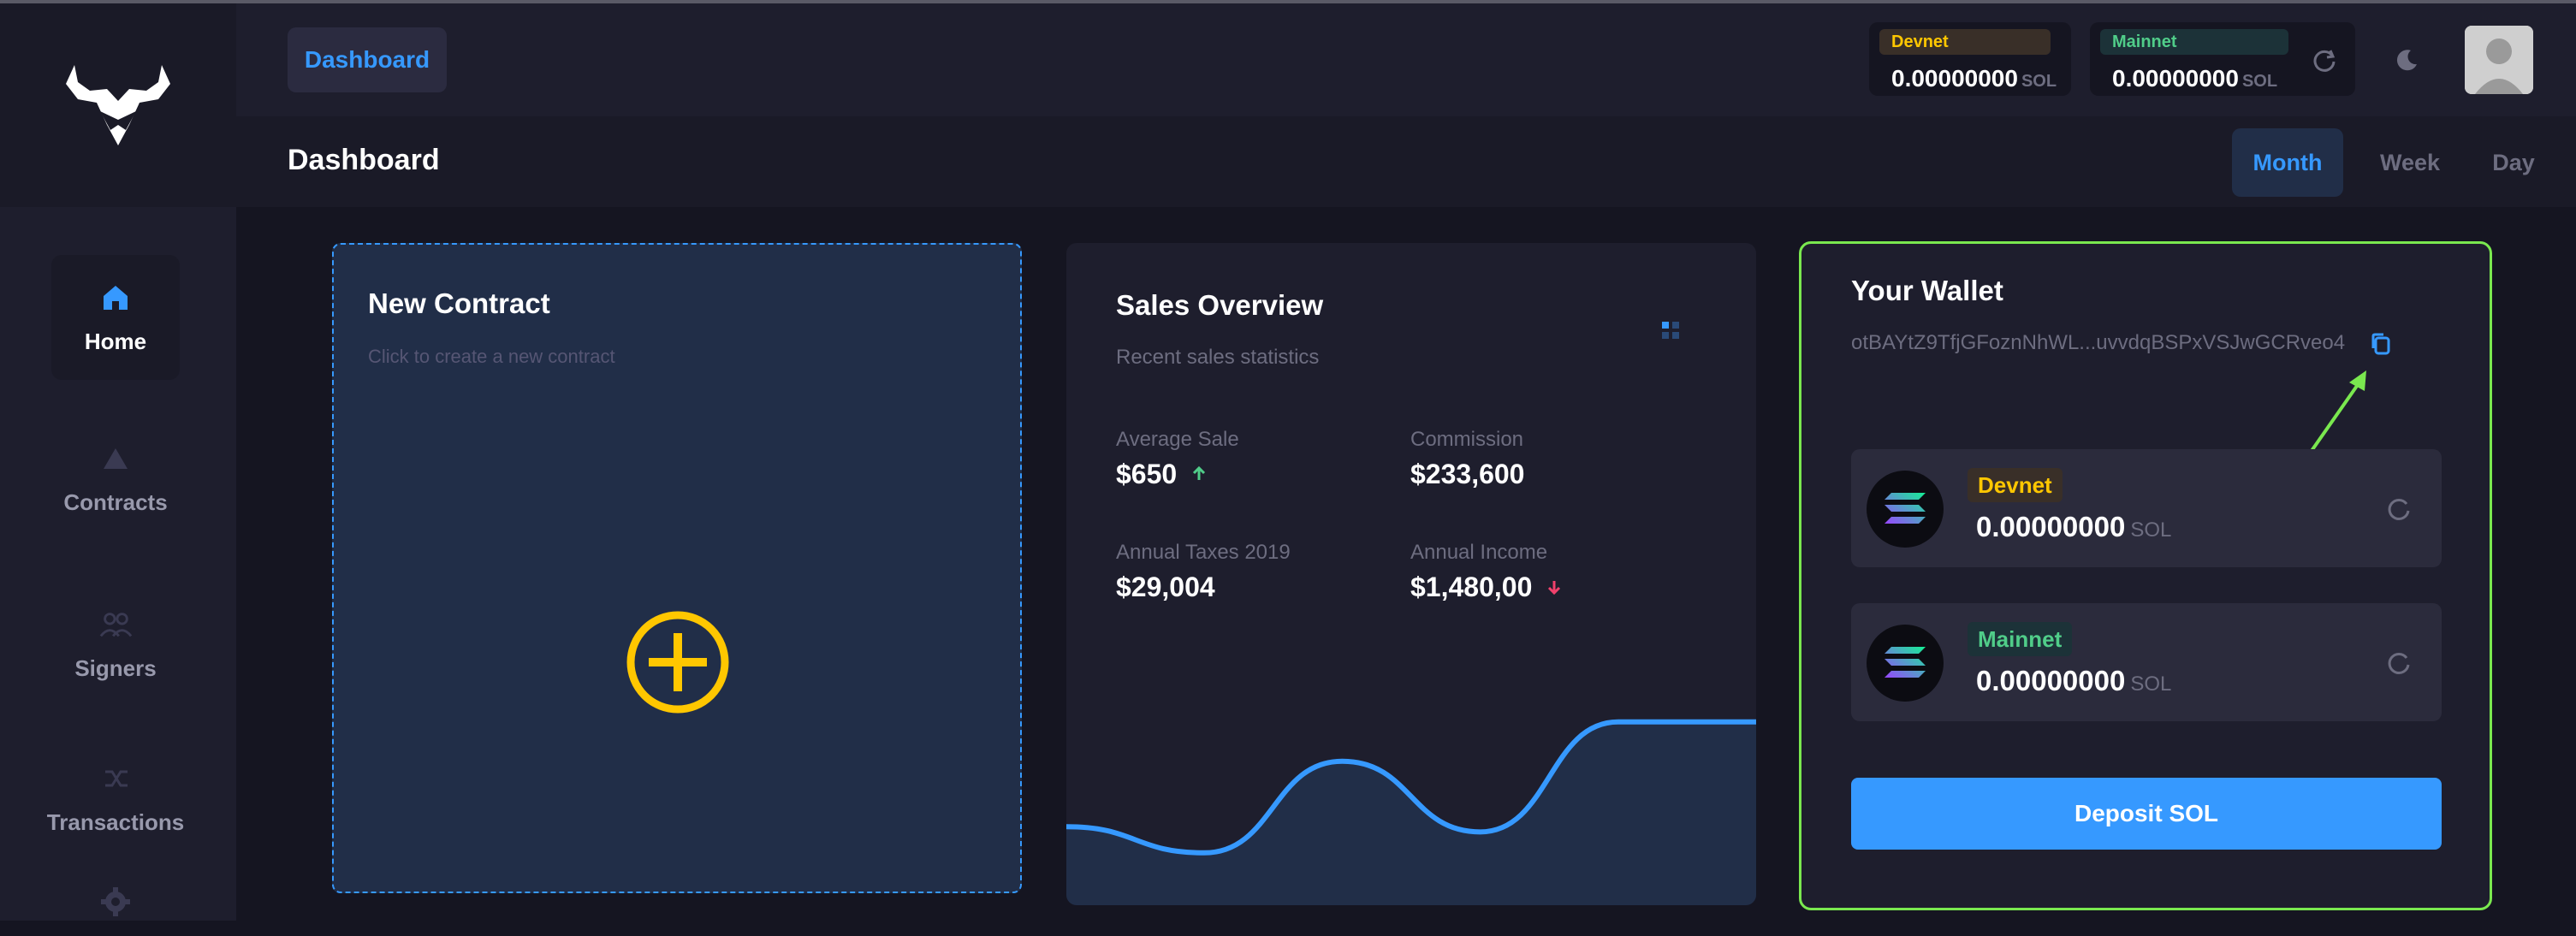  I want to click on new-contract-title: New Contract, so click(459, 303).